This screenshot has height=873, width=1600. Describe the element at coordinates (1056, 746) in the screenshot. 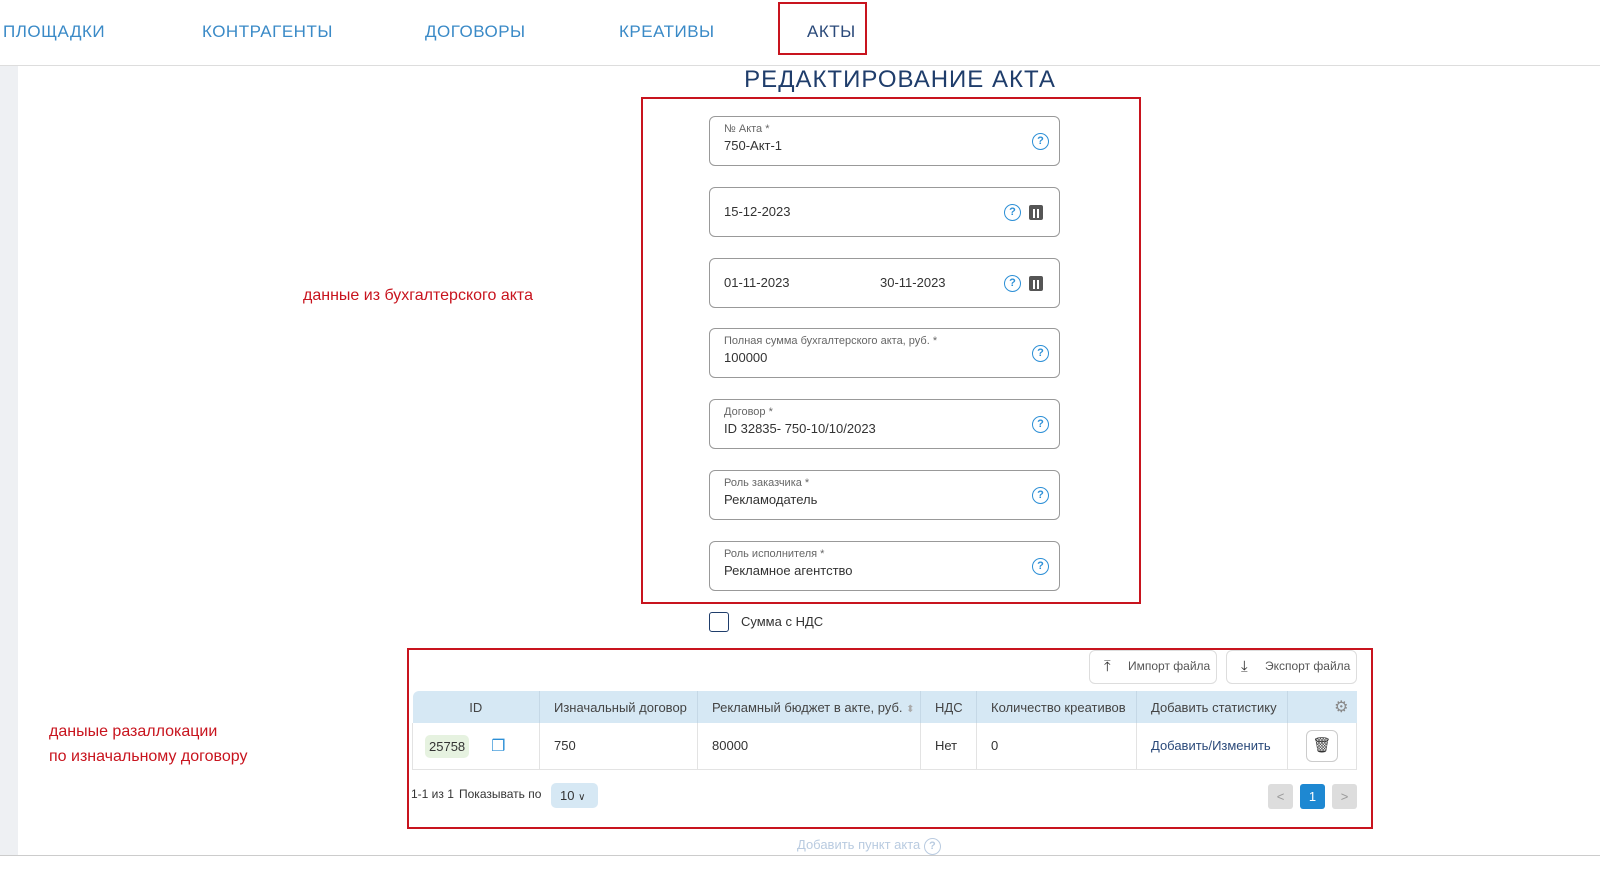

I see `cell-creatives: 0` at that location.